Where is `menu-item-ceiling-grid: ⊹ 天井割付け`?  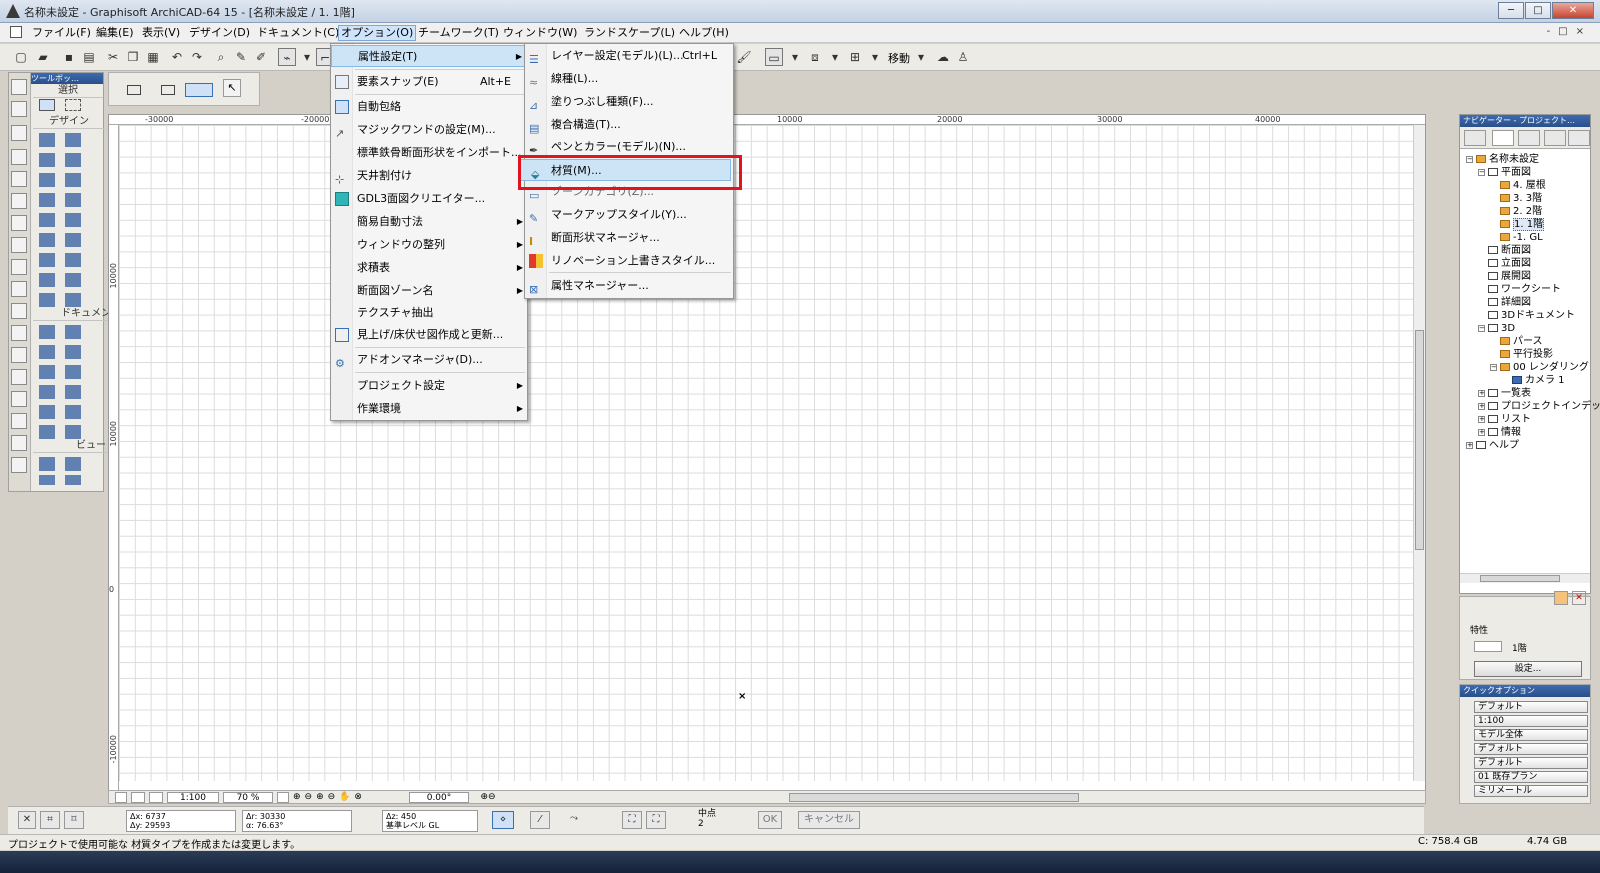 menu-item-ceiling-grid: ⊹ 天井割付け is located at coordinates (429, 176).